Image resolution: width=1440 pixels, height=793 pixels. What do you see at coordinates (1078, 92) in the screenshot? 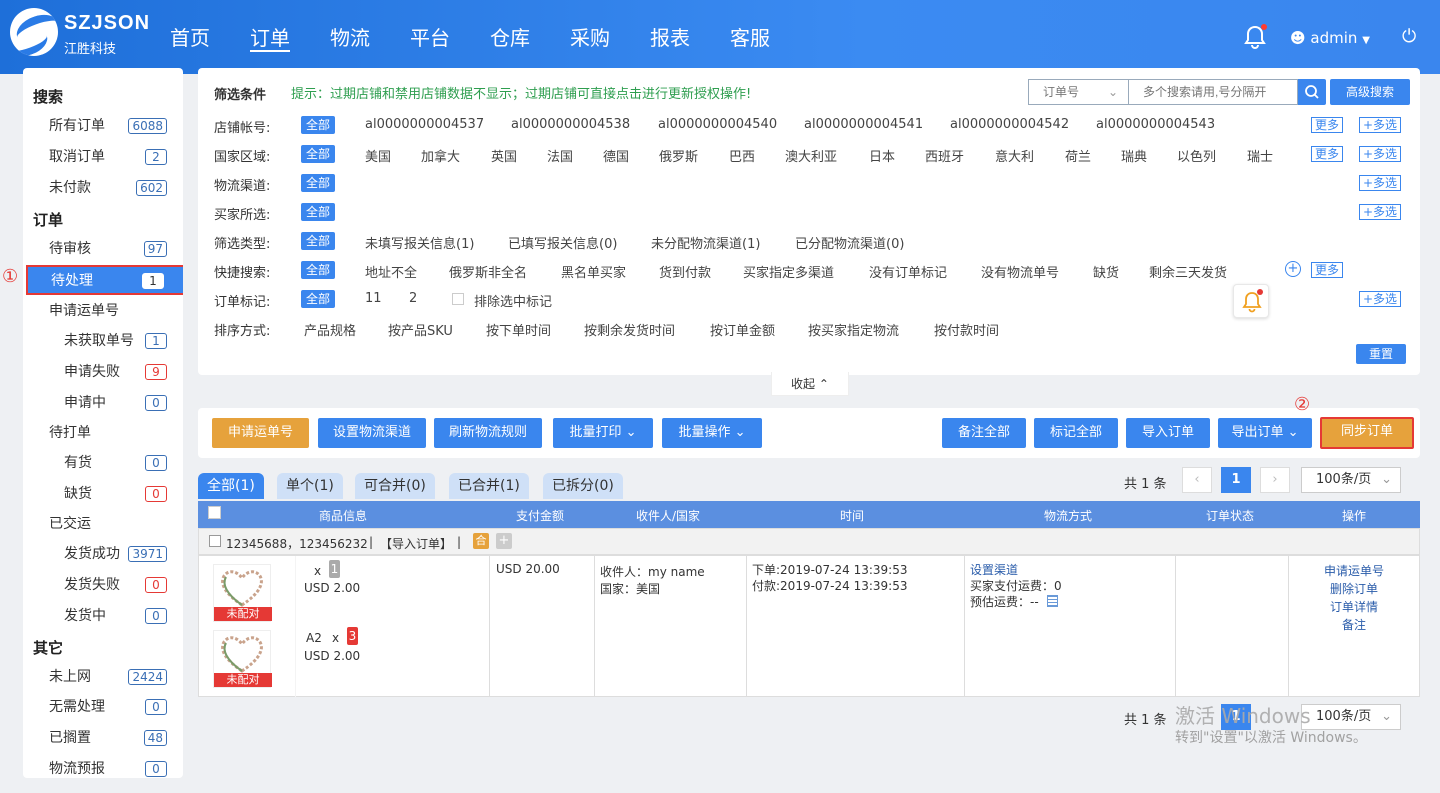
I see `search-field-select: 订单号 ⌄` at bounding box center [1078, 92].